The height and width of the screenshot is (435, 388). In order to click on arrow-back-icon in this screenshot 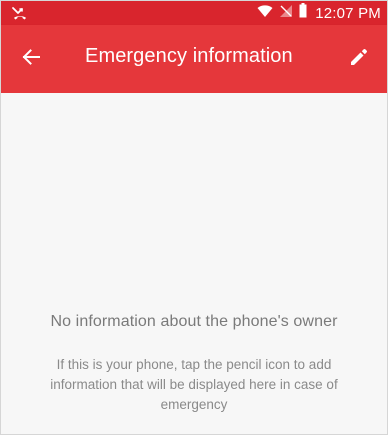, I will do `click(31, 59)`.